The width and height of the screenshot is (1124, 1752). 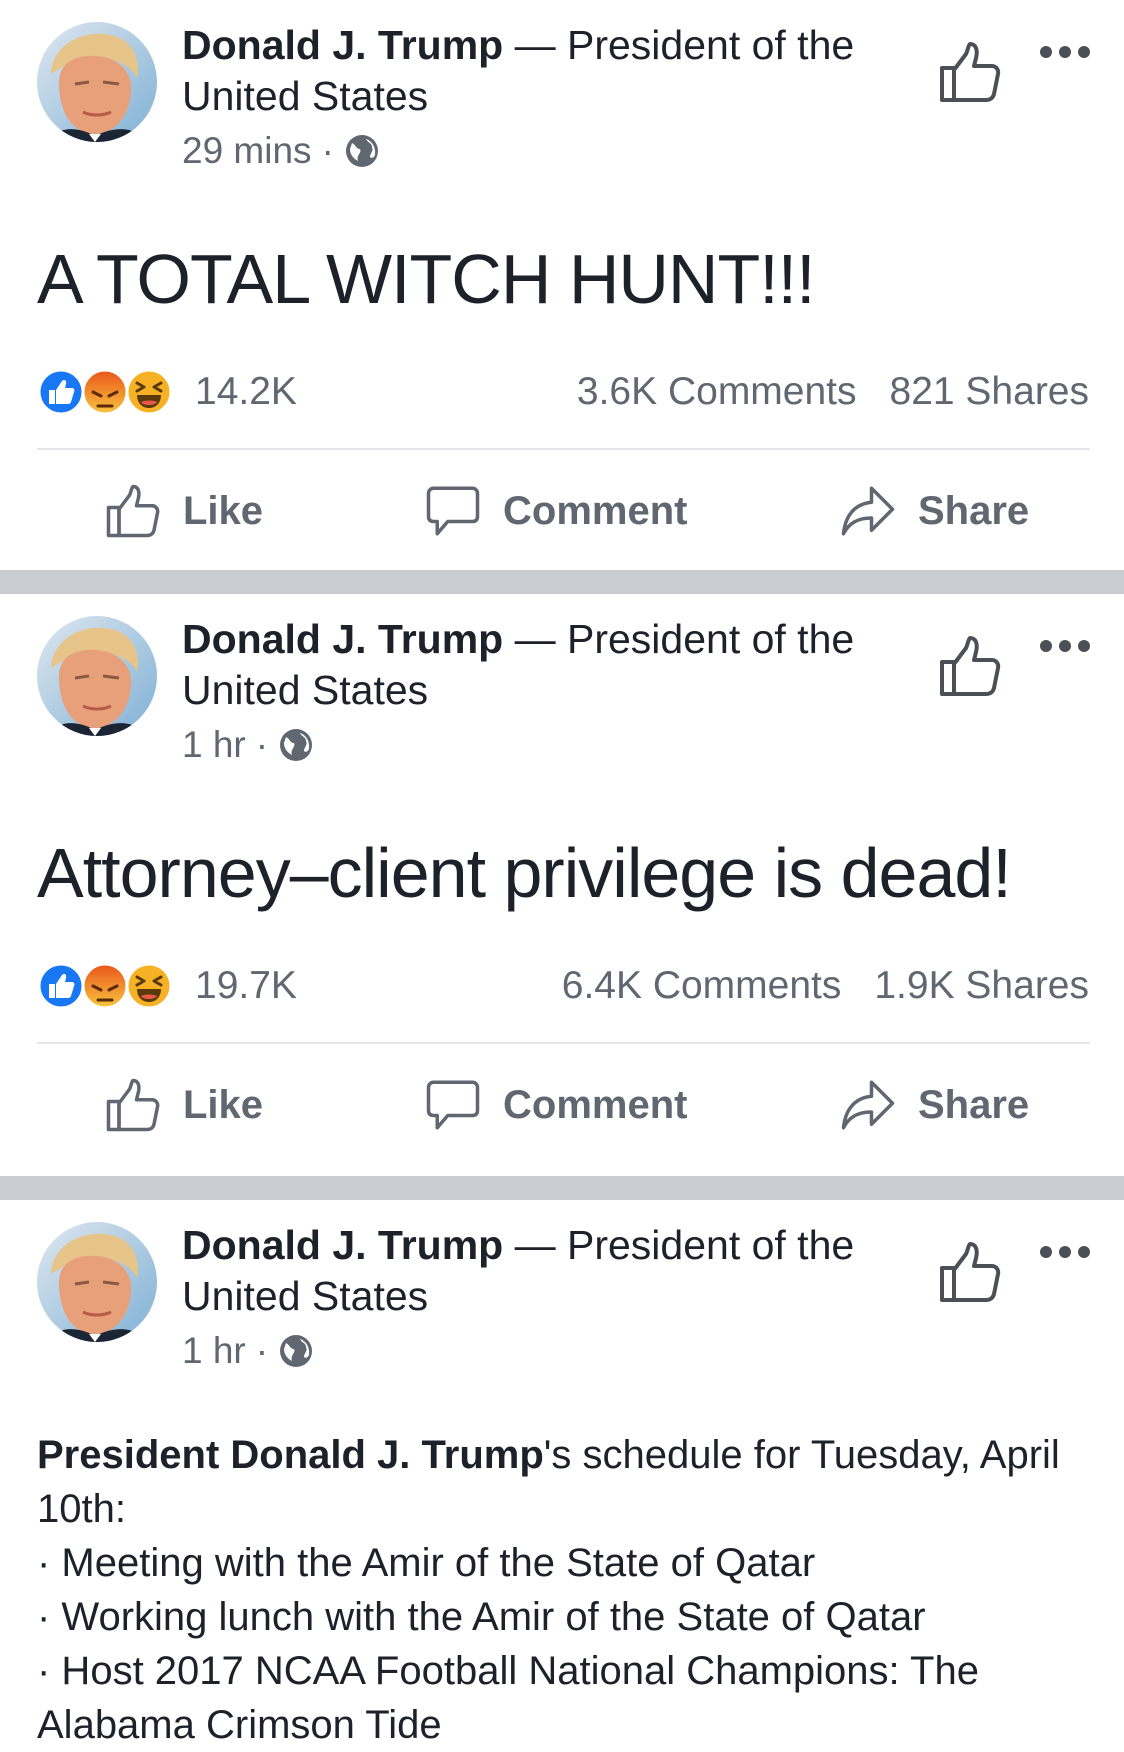 What do you see at coordinates (290, 1455) in the screenshot?
I see `schedule-intro-bold: President Donald J. Trump` at bounding box center [290, 1455].